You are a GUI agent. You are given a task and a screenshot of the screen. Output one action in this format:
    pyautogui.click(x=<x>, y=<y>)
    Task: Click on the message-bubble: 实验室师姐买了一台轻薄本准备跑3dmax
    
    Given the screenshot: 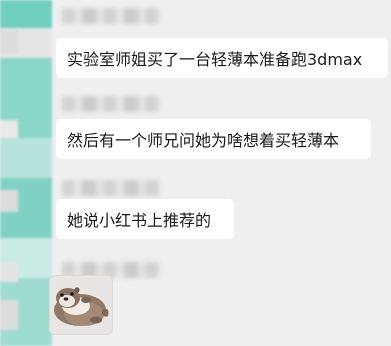 What is the action you would take?
    pyautogui.click(x=222, y=58)
    